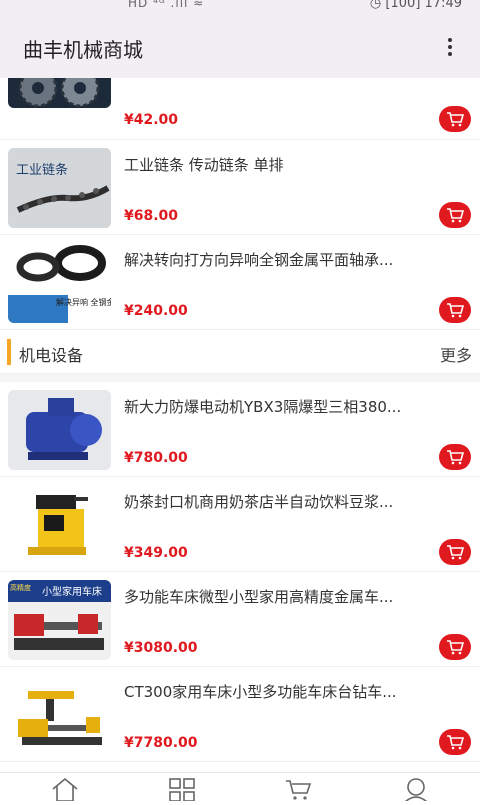 This screenshot has width=480, height=805. I want to click on more-menu-icon, so click(450, 48).